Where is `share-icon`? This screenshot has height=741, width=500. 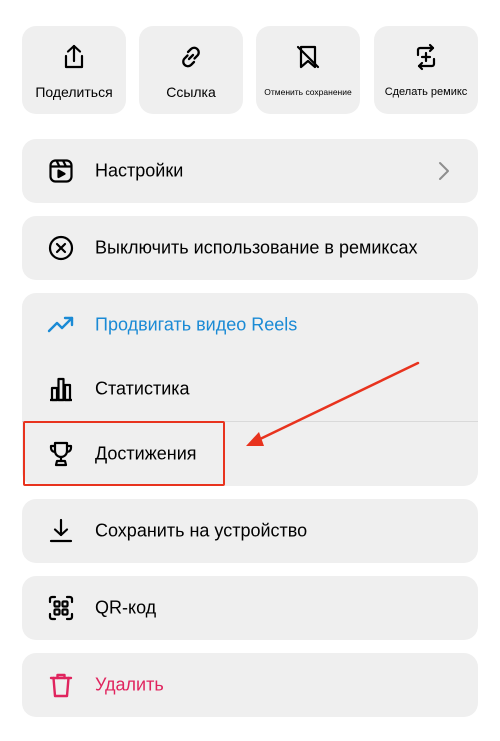
share-icon is located at coordinates (74, 57).